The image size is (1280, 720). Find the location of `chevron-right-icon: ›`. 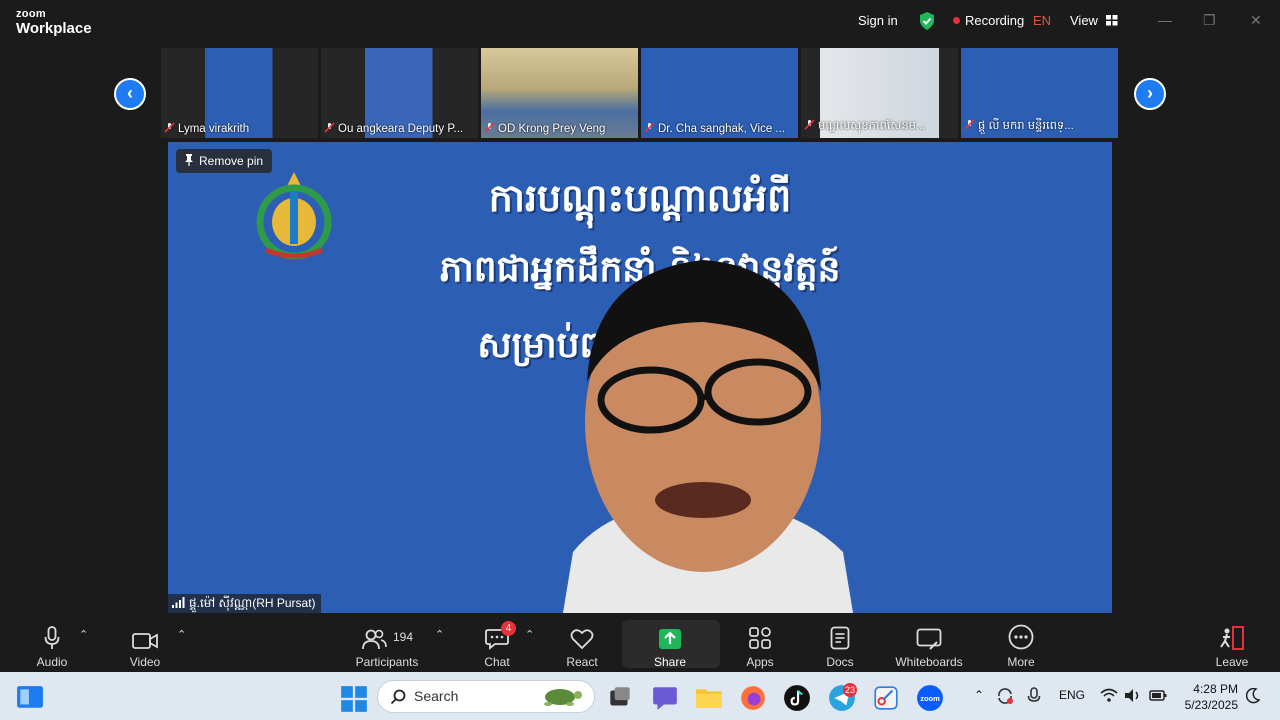

chevron-right-icon: › is located at coordinates (1150, 93).